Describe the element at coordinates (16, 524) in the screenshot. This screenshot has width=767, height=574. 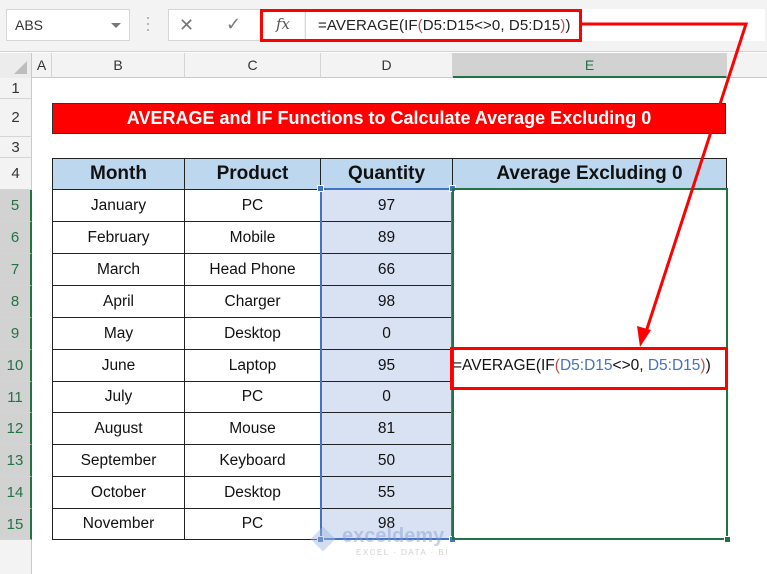
I see `row-header-15: 15` at that location.